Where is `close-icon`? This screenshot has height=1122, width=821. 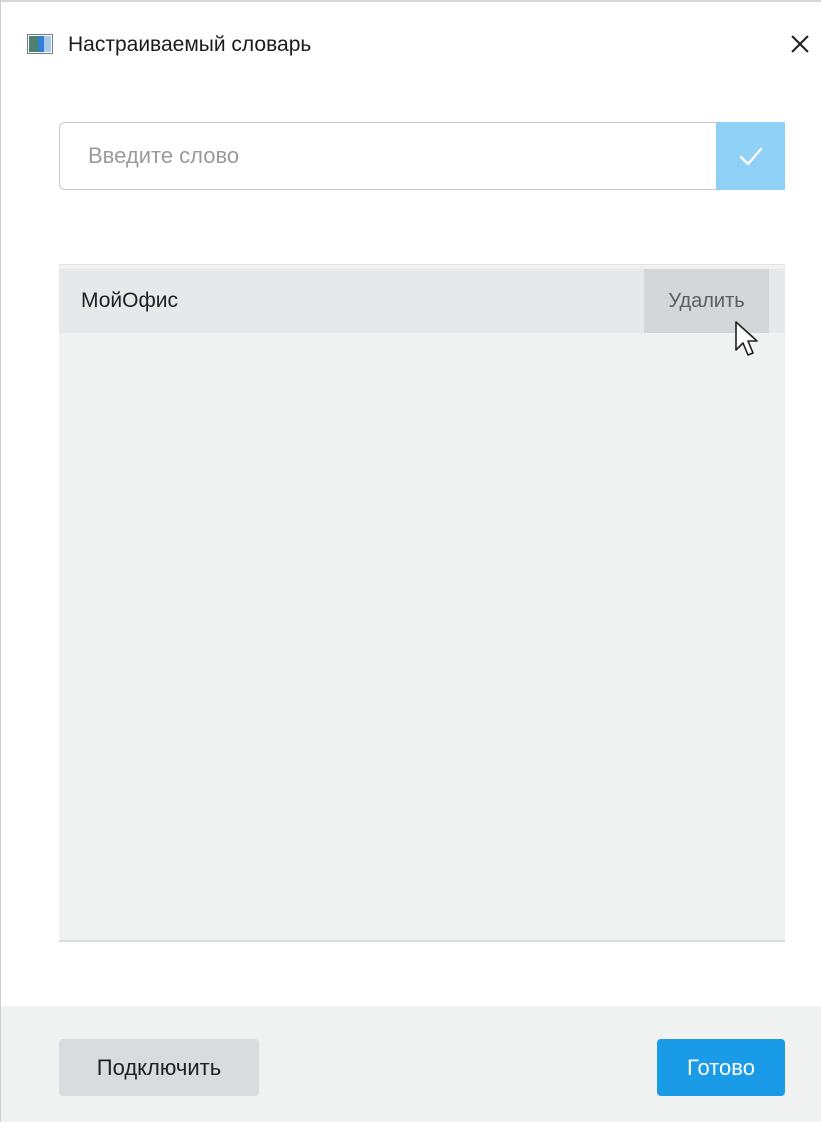 close-icon is located at coordinates (800, 44).